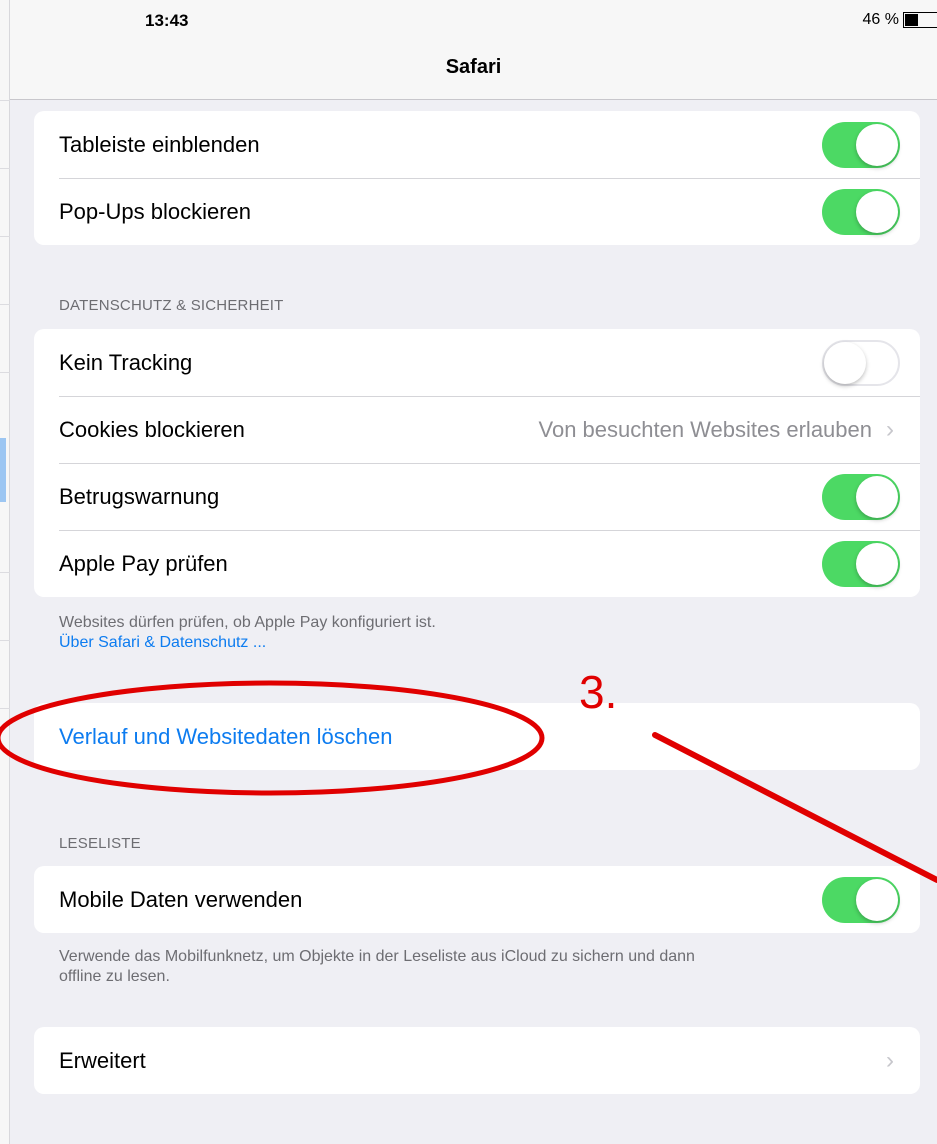 This screenshot has width=937, height=1144. I want to click on settings-group-reading-list: Mobile Daten verwenden, so click(477, 899).